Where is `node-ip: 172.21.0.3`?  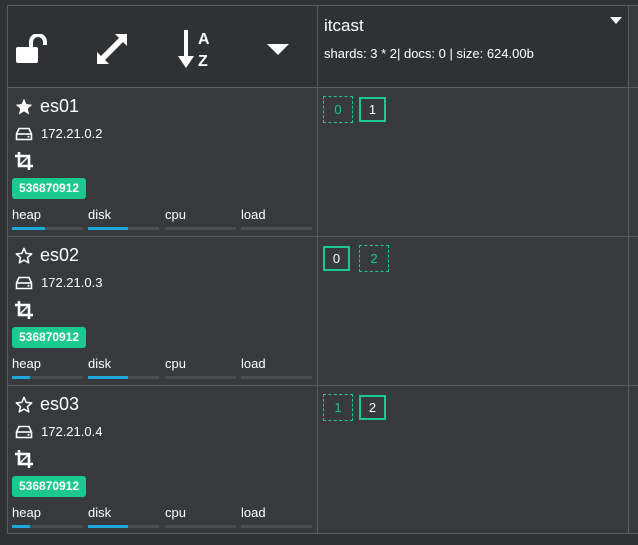 node-ip: 172.21.0.3 is located at coordinates (58, 282).